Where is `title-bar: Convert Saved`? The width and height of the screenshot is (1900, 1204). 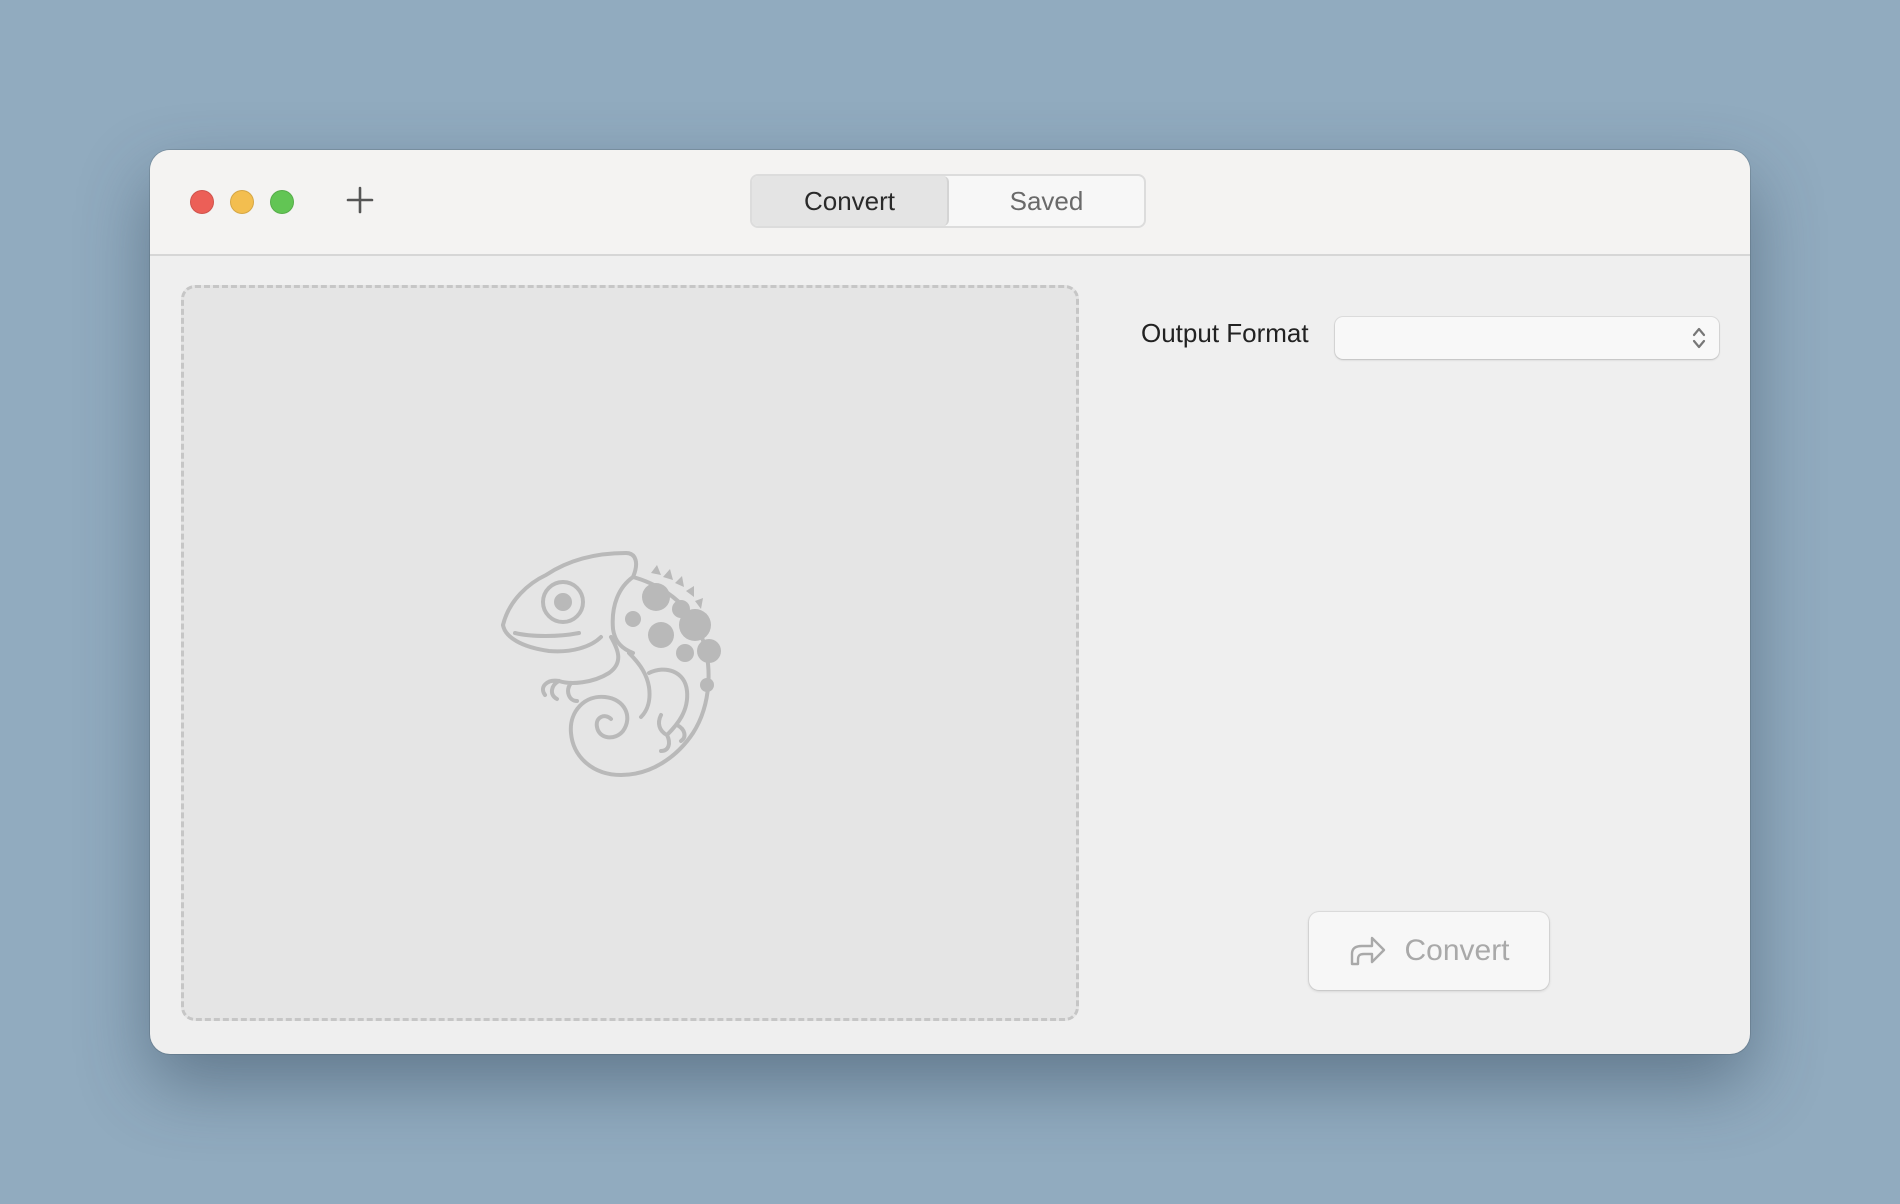
title-bar: Convert Saved is located at coordinates (950, 203).